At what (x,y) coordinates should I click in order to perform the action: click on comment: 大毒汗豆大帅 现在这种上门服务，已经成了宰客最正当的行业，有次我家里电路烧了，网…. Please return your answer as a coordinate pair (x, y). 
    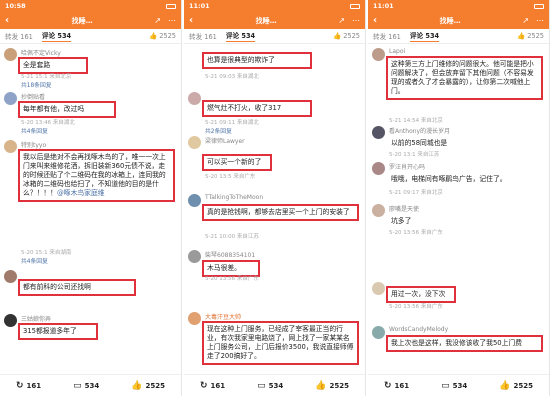
    Looking at the image, I should click on (274, 343).